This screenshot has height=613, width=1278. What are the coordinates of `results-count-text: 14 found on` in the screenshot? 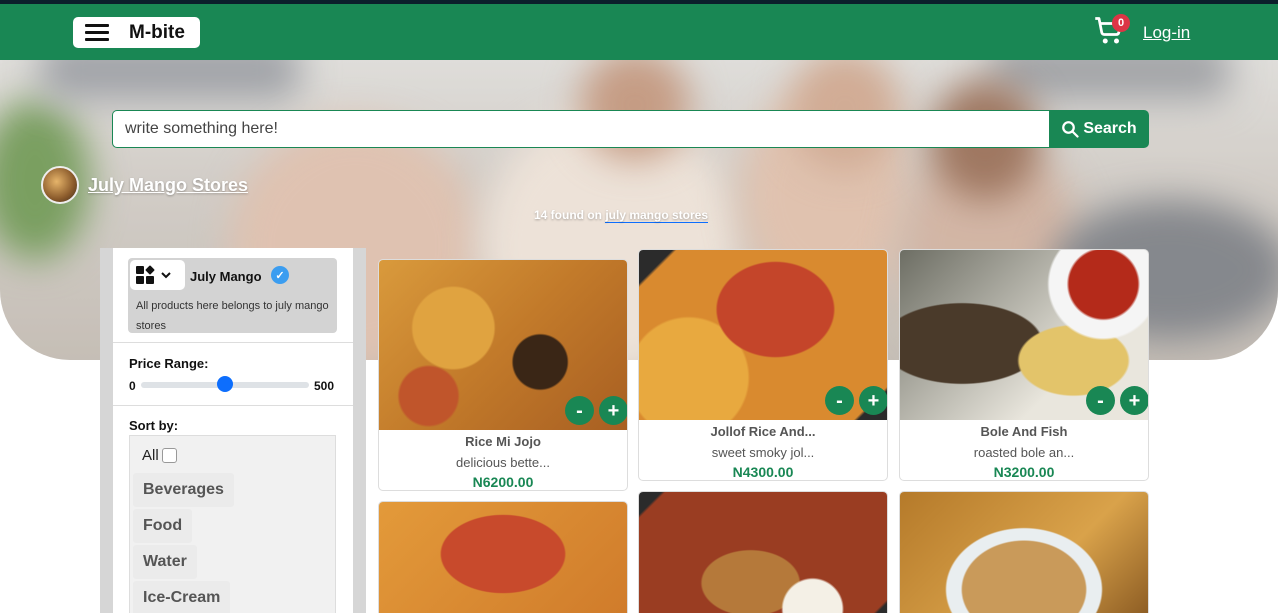 It's located at (570, 215).